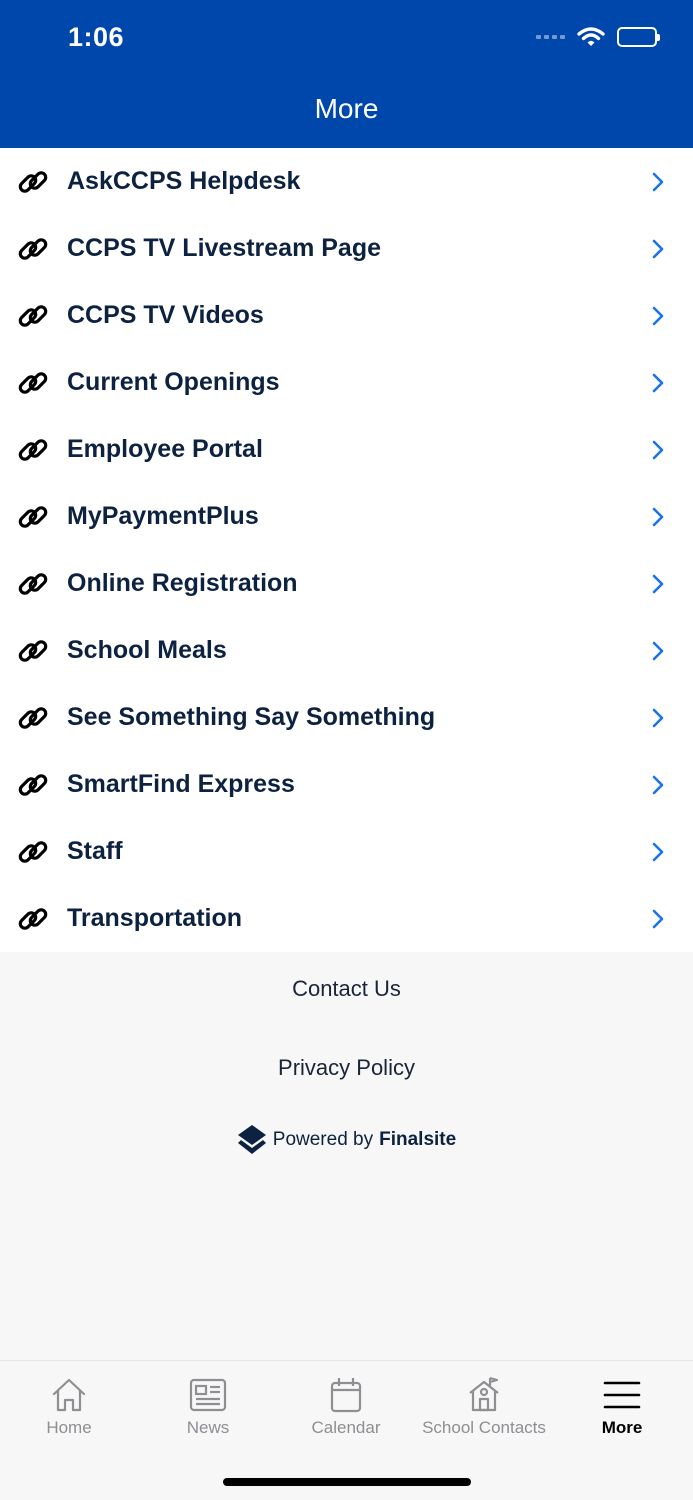 This screenshot has height=1500, width=693. What do you see at coordinates (165, 449) in the screenshot?
I see `item-label: Employee Portal` at bounding box center [165, 449].